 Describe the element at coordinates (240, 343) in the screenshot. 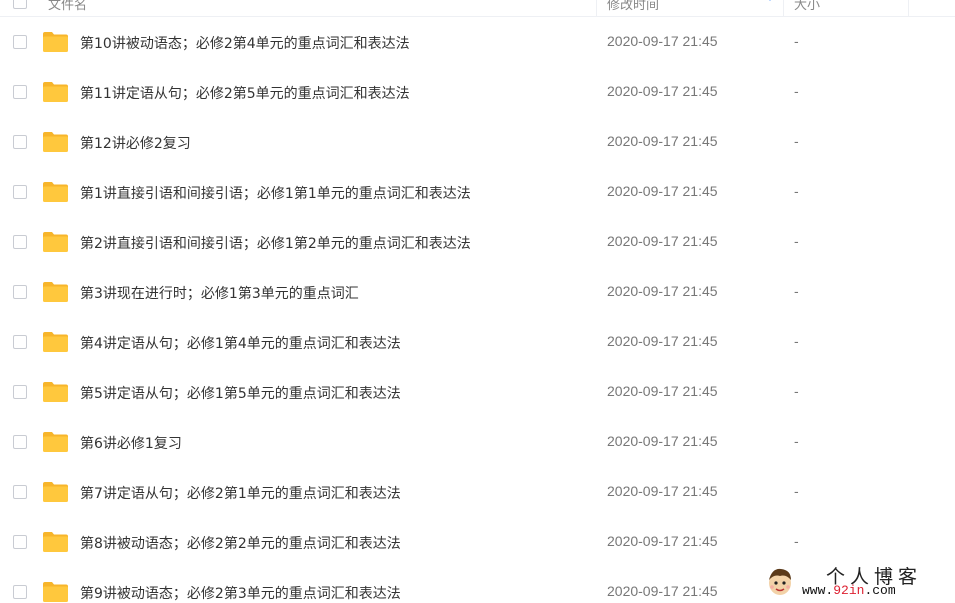

I see `file-name: 第4讲定语从句；必修1第4单元的重点词汇和表达法` at that location.